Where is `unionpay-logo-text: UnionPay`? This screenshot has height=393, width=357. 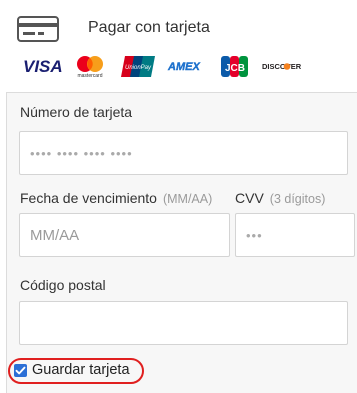 unionpay-logo-text: UnionPay is located at coordinates (138, 68).